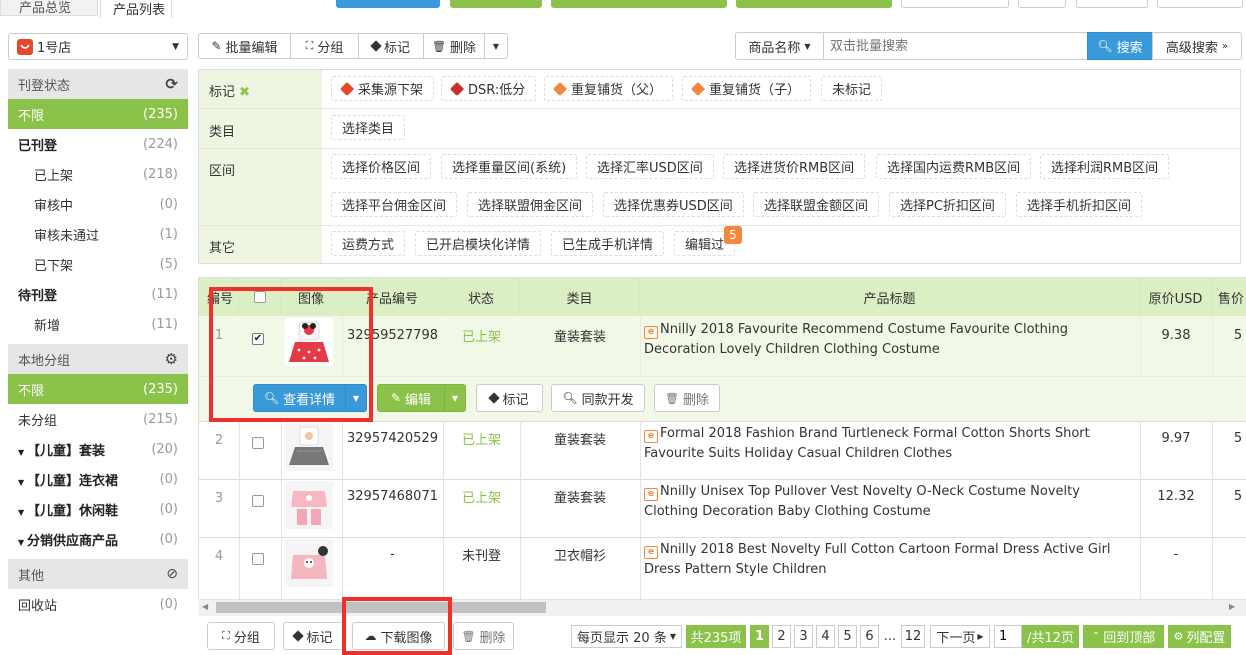 The height and width of the screenshot is (655, 1246). What do you see at coordinates (779, 46) in the screenshot?
I see `search-field-select: 商品名称 ▼` at bounding box center [779, 46].